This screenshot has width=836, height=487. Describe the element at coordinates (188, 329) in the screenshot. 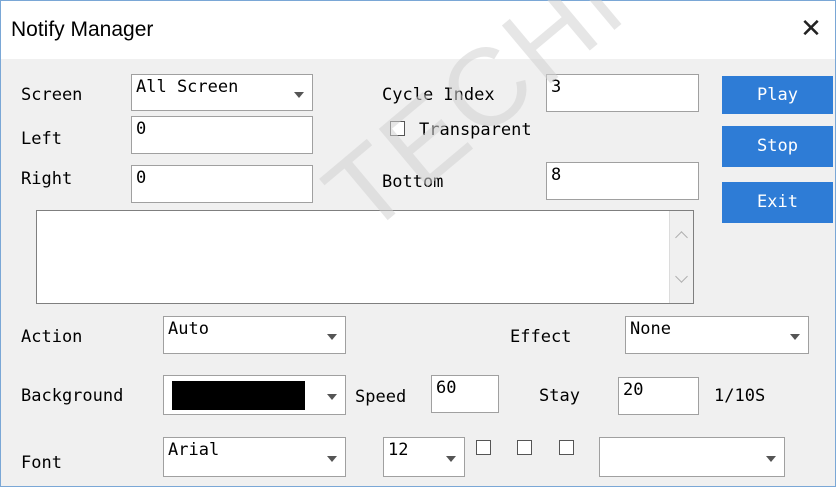

I see `action-select-value: Auto` at that location.